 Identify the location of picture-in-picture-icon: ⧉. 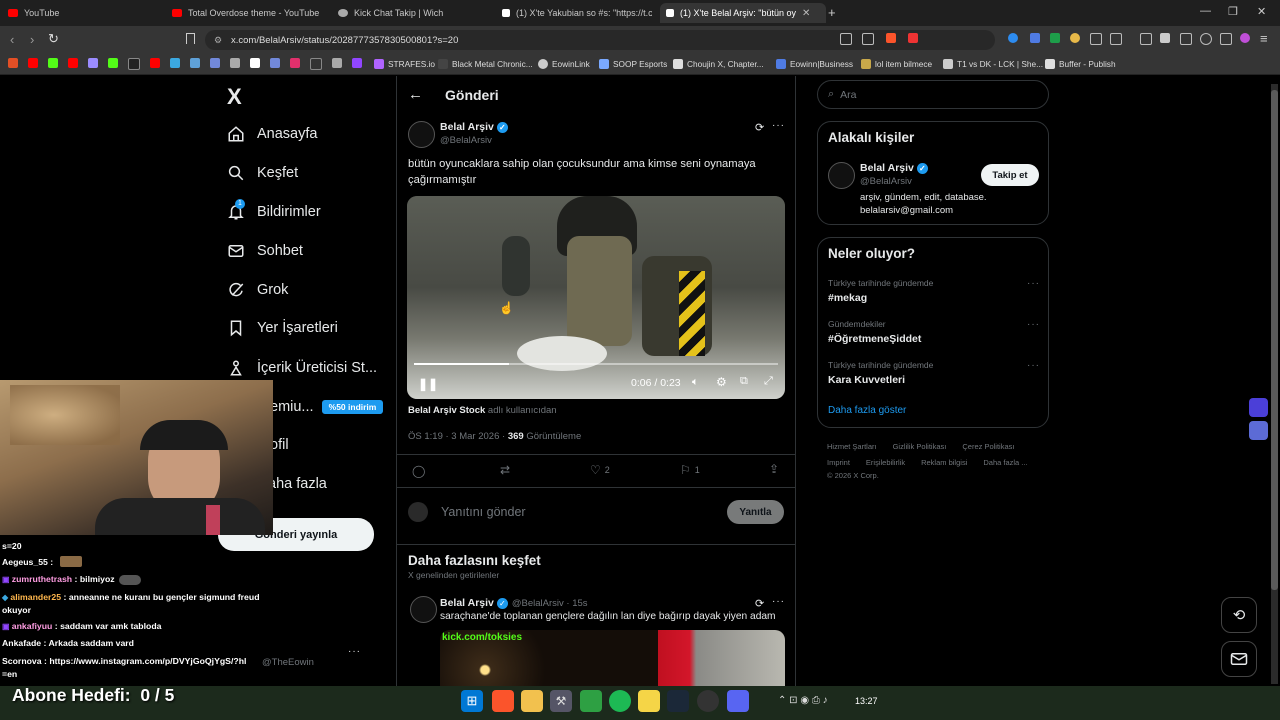
(744, 381).